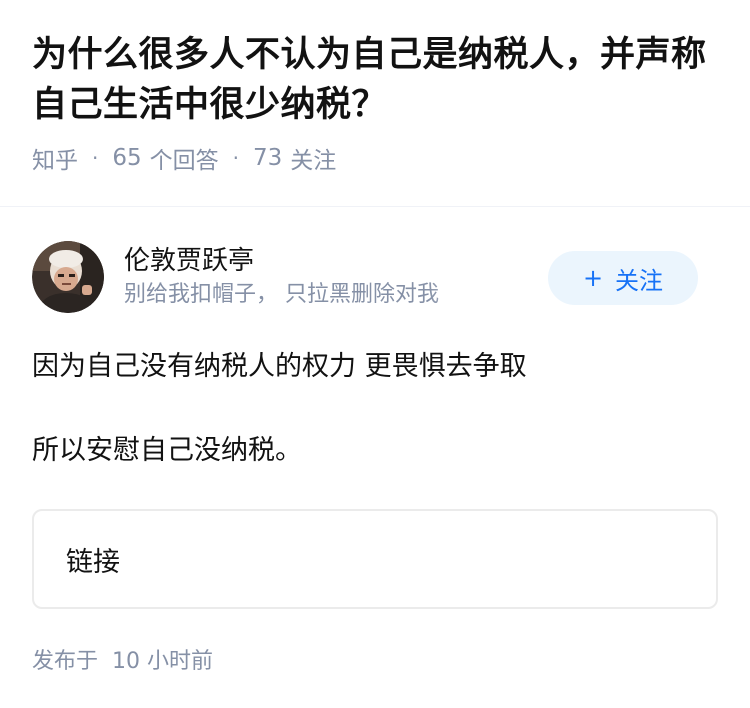 The width and height of the screenshot is (750, 708). I want to click on author-name: 伦敦贾跃亭, so click(314, 261).